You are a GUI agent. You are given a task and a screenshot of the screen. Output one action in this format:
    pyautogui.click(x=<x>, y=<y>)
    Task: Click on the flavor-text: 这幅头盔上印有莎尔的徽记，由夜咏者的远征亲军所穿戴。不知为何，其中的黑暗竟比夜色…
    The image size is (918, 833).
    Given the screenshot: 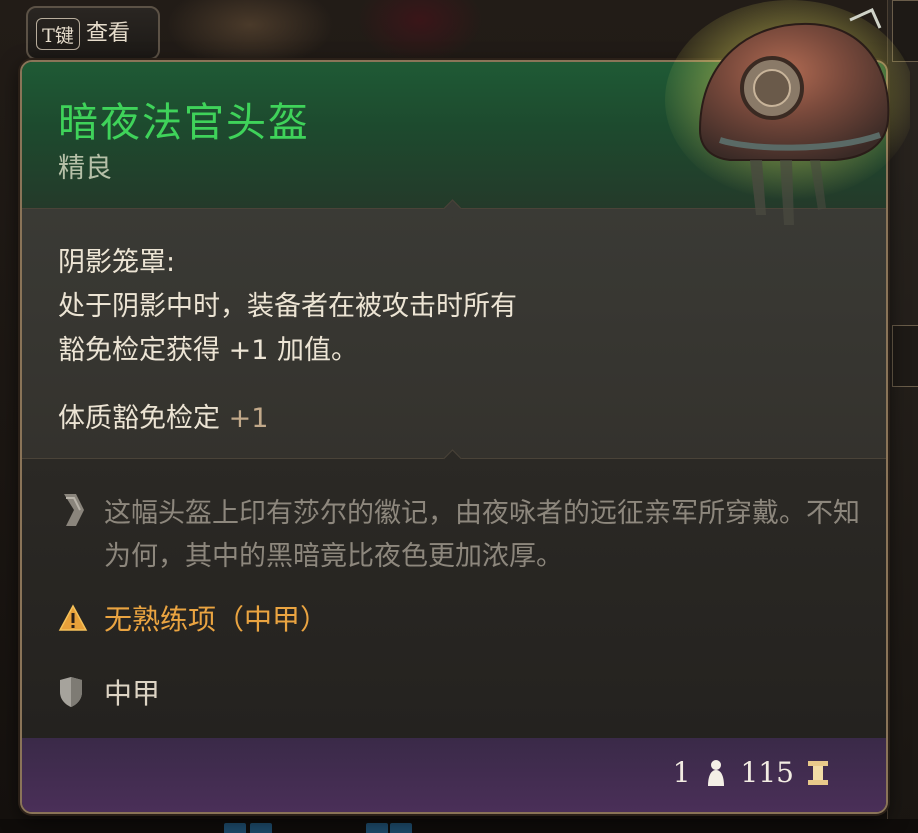 What is the action you would take?
    pyautogui.click(x=482, y=535)
    